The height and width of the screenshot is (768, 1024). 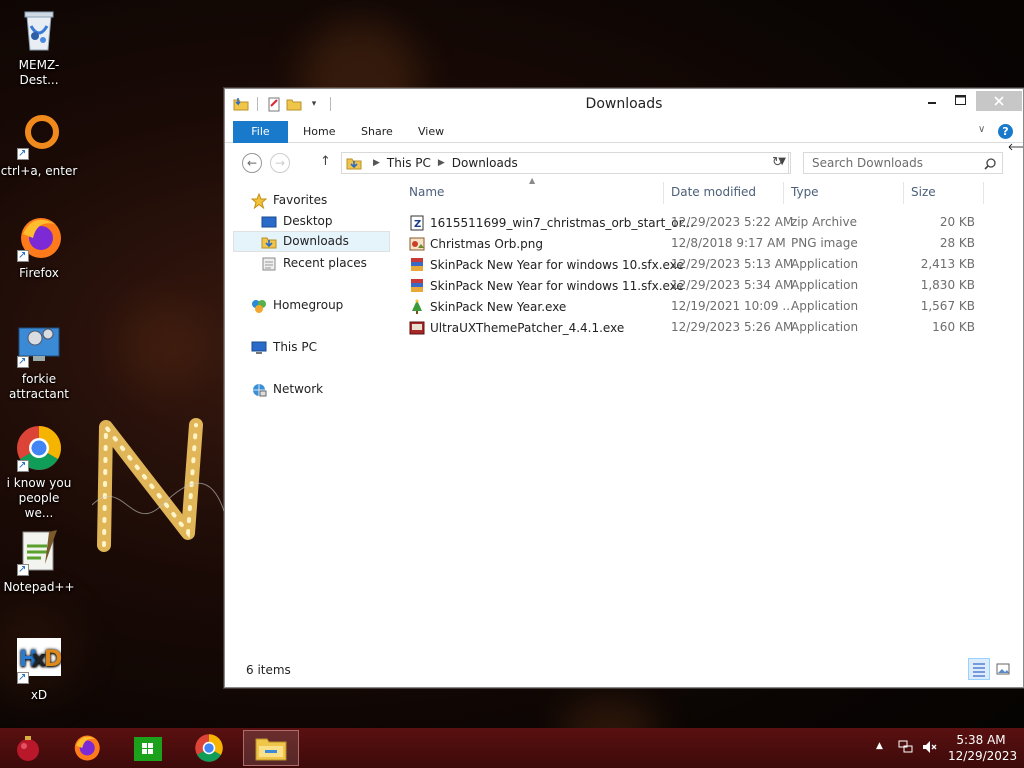 What do you see at coordinates (947, 306) in the screenshot?
I see `file-size: 1,567 KB` at bounding box center [947, 306].